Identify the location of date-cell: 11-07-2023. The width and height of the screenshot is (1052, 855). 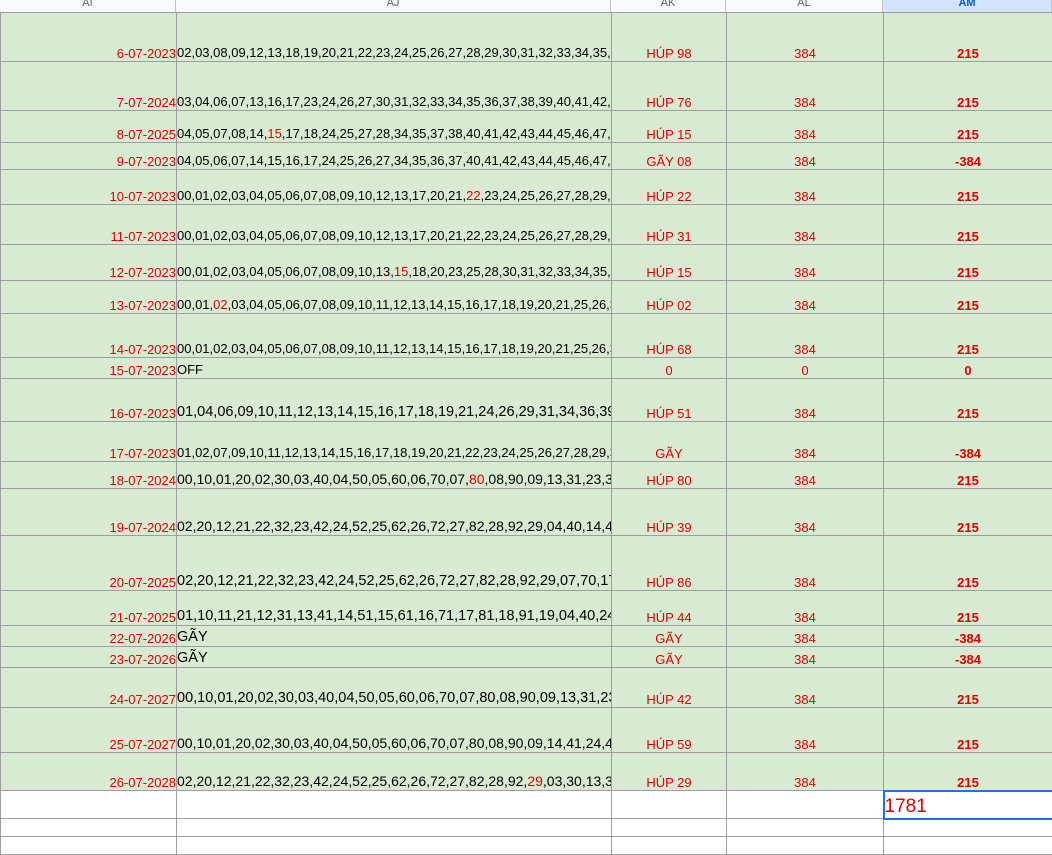
(89, 225).